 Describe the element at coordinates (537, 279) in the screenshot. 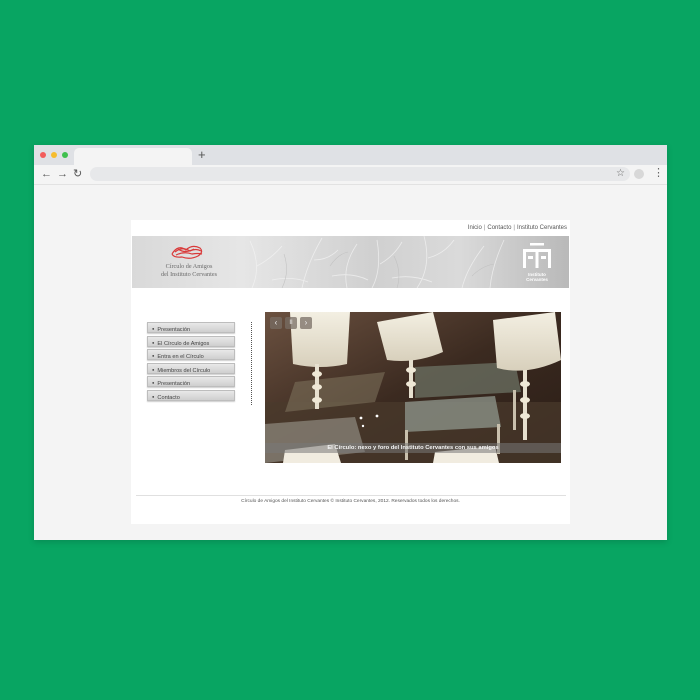

I see `ic-line-2: Cervantes` at that location.